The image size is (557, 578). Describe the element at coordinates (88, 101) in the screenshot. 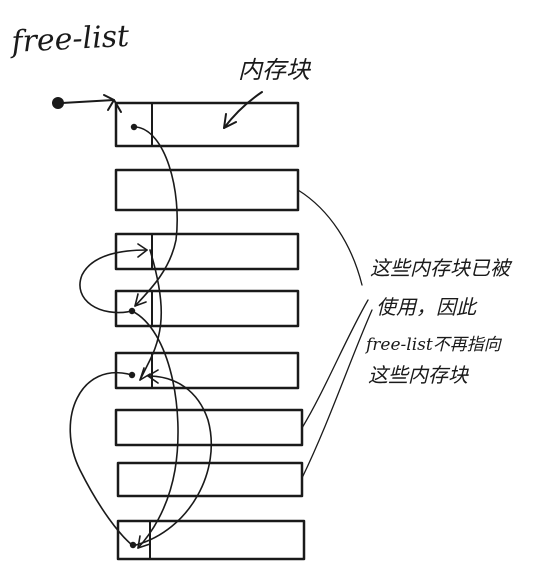

I see `head-pointer-arrow` at that location.